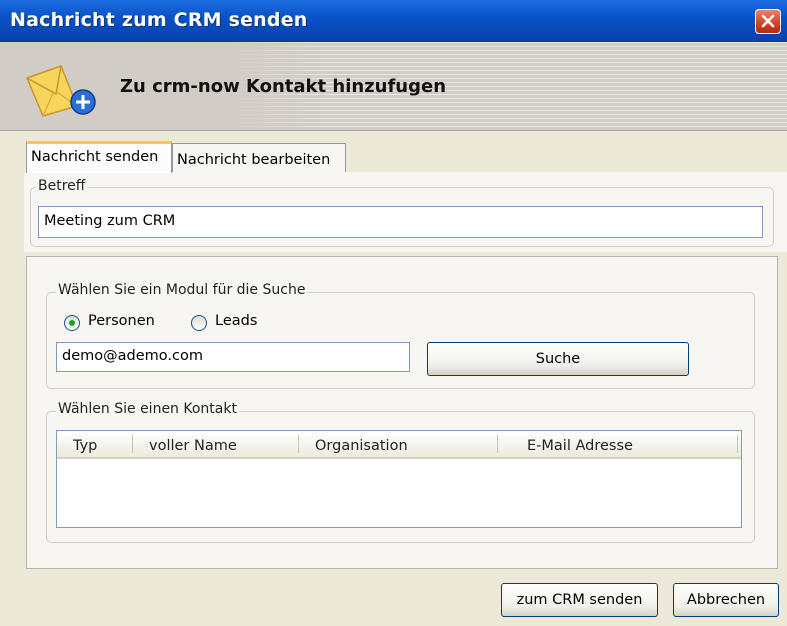 This screenshot has width=787, height=626. Describe the element at coordinates (193, 446) in the screenshot. I see `column-header-name: voller Name` at that location.